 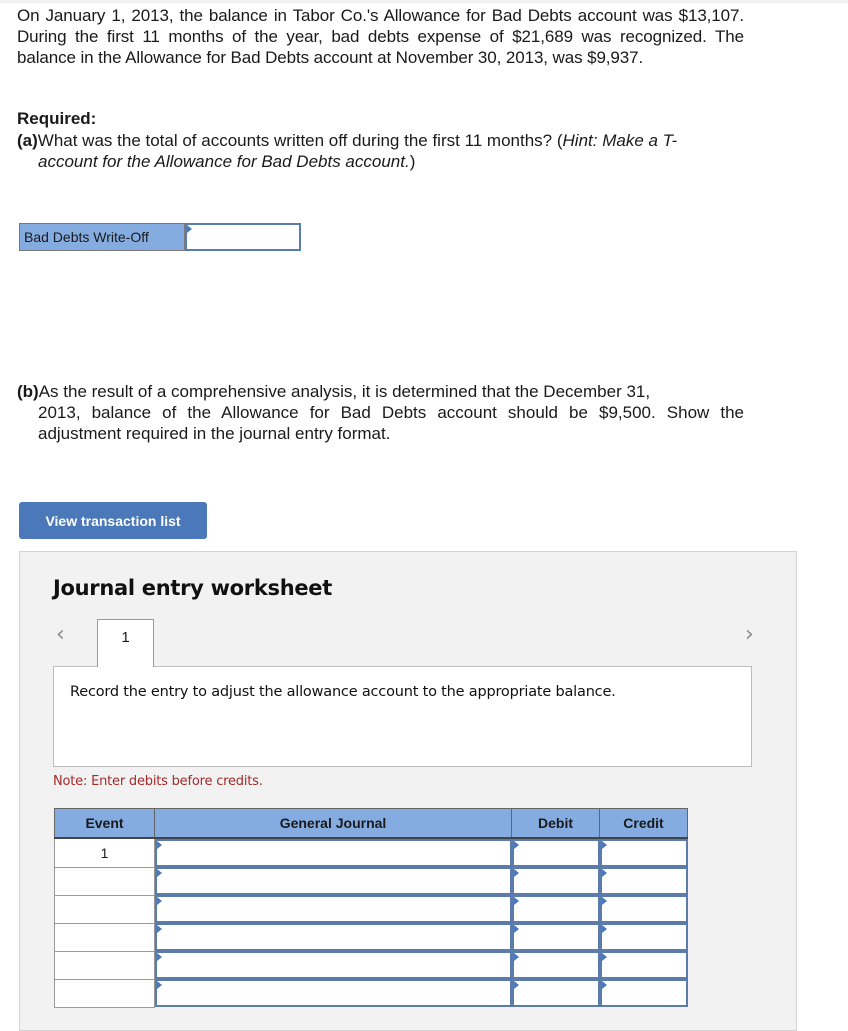 What do you see at coordinates (333, 823) in the screenshot?
I see `header-general-journal: General Journal` at bounding box center [333, 823].